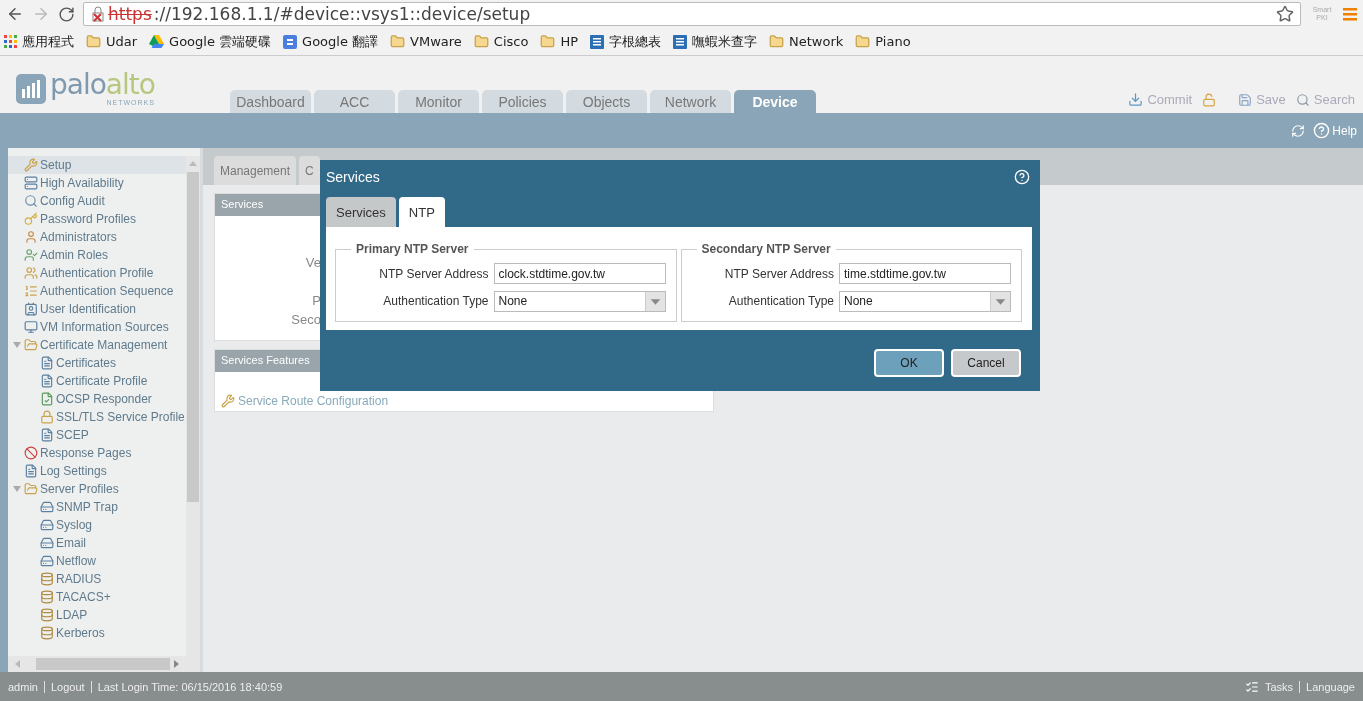 The height and width of the screenshot is (701, 1363). What do you see at coordinates (313, 263) in the screenshot?
I see `field-label: Ve` at bounding box center [313, 263].